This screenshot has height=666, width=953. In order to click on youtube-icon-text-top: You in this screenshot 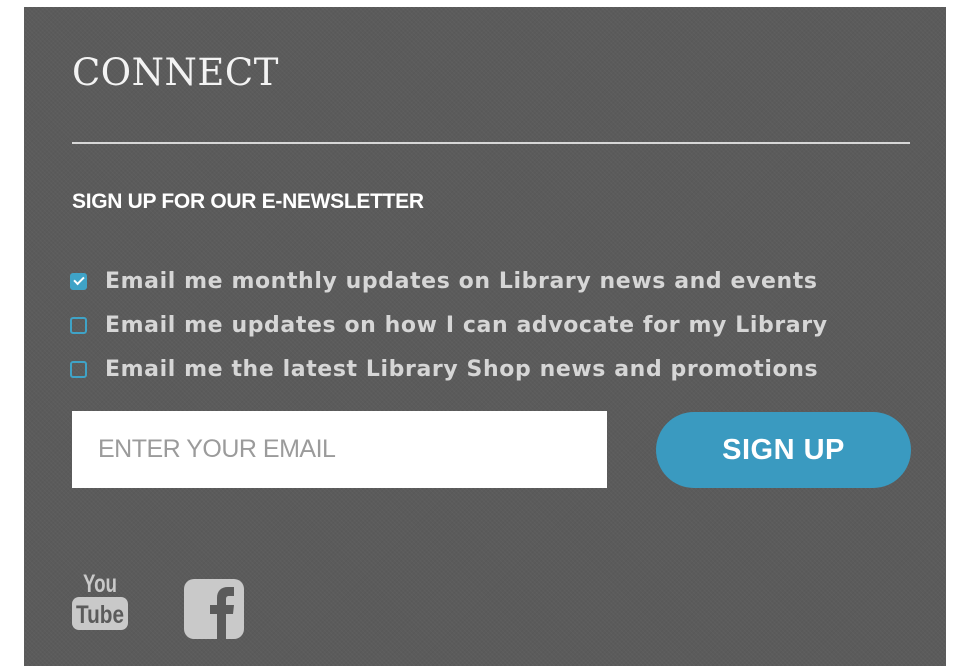, I will do `click(100, 584)`.